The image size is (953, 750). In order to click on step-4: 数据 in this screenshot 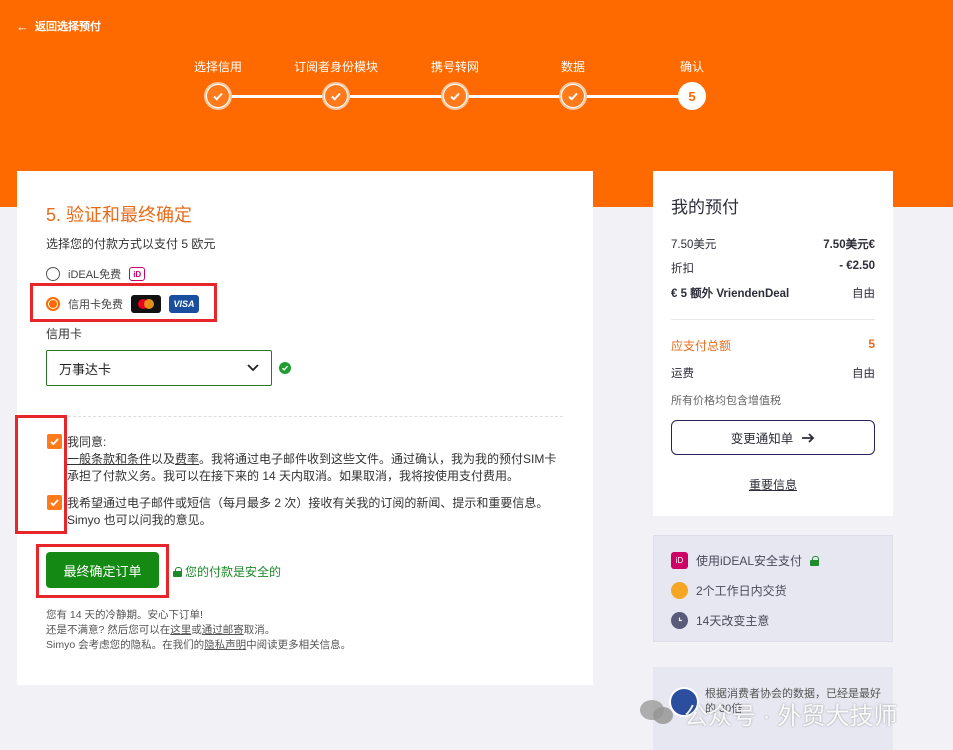, I will do `click(573, 84)`.